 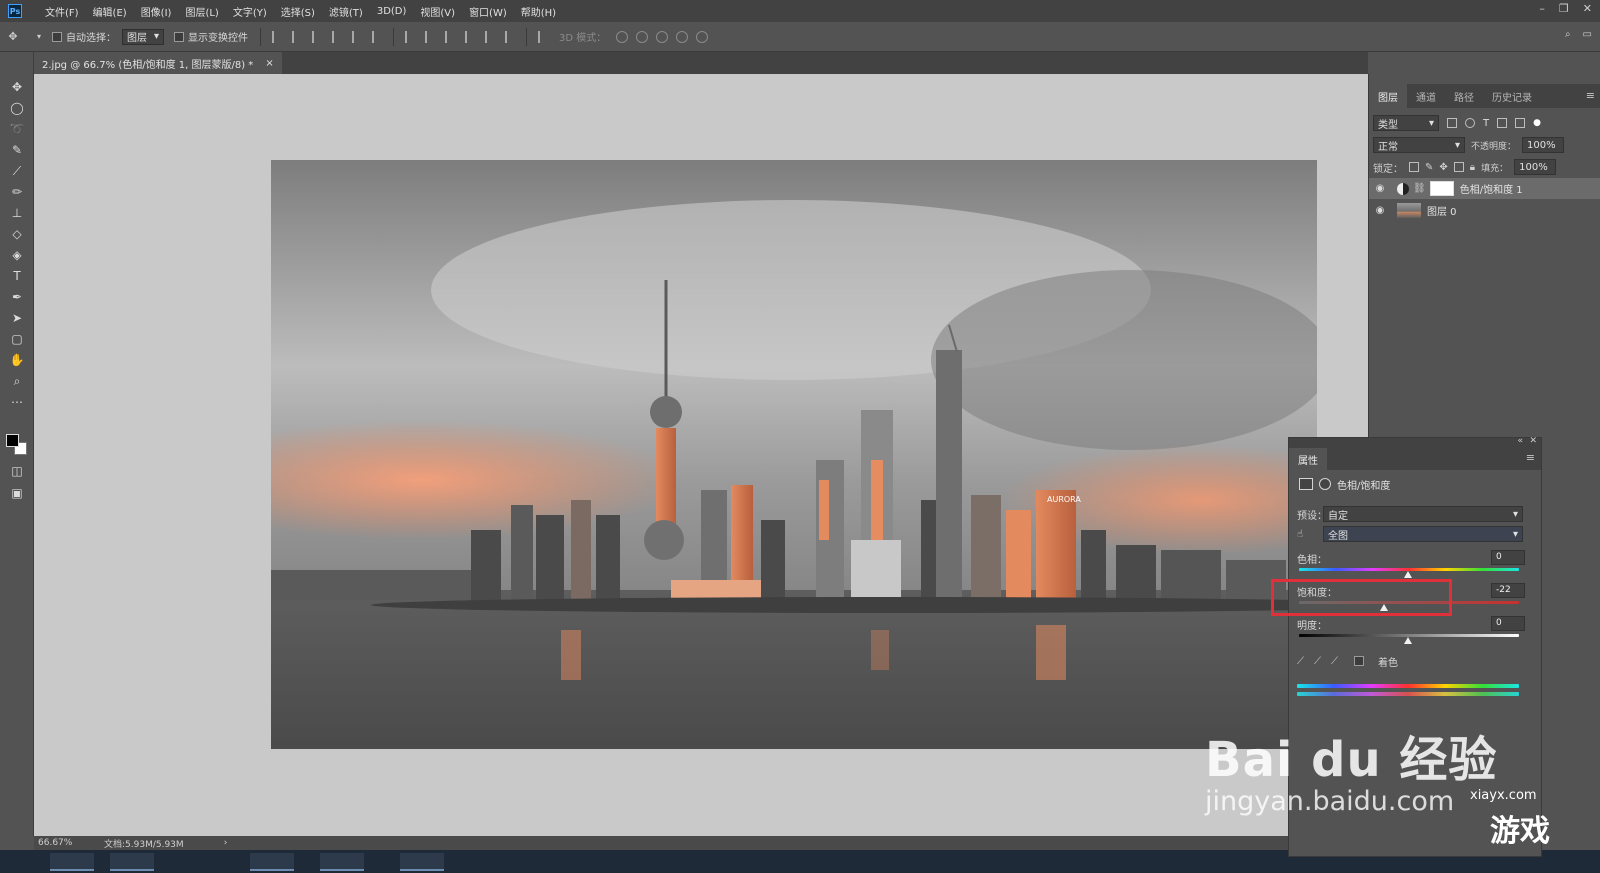 I want to click on preset-dropdown: 自定 ▾, so click(x=1423, y=514).